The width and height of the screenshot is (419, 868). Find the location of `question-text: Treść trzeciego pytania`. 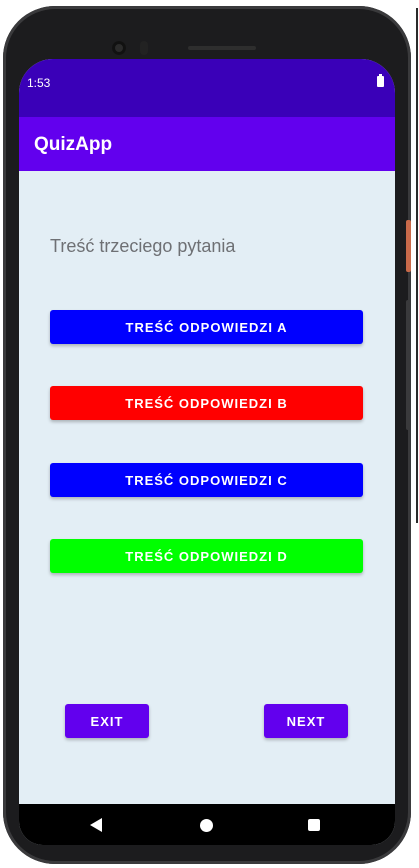

question-text: Treść trzeciego pytania is located at coordinates (143, 246).